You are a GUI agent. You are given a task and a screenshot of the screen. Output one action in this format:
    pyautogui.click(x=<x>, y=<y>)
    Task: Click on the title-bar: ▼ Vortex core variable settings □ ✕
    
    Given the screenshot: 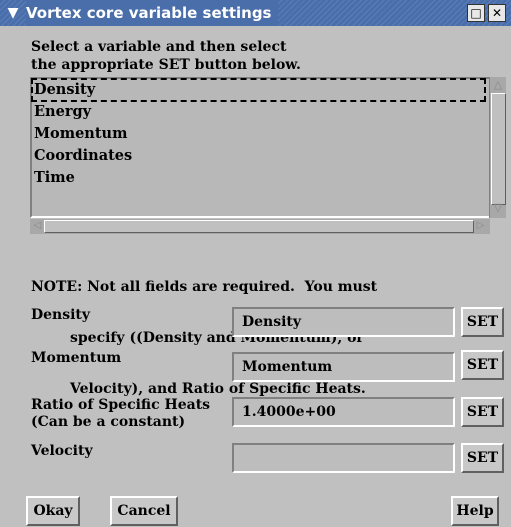 What is the action you would take?
    pyautogui.click(x=255, y=13)
    